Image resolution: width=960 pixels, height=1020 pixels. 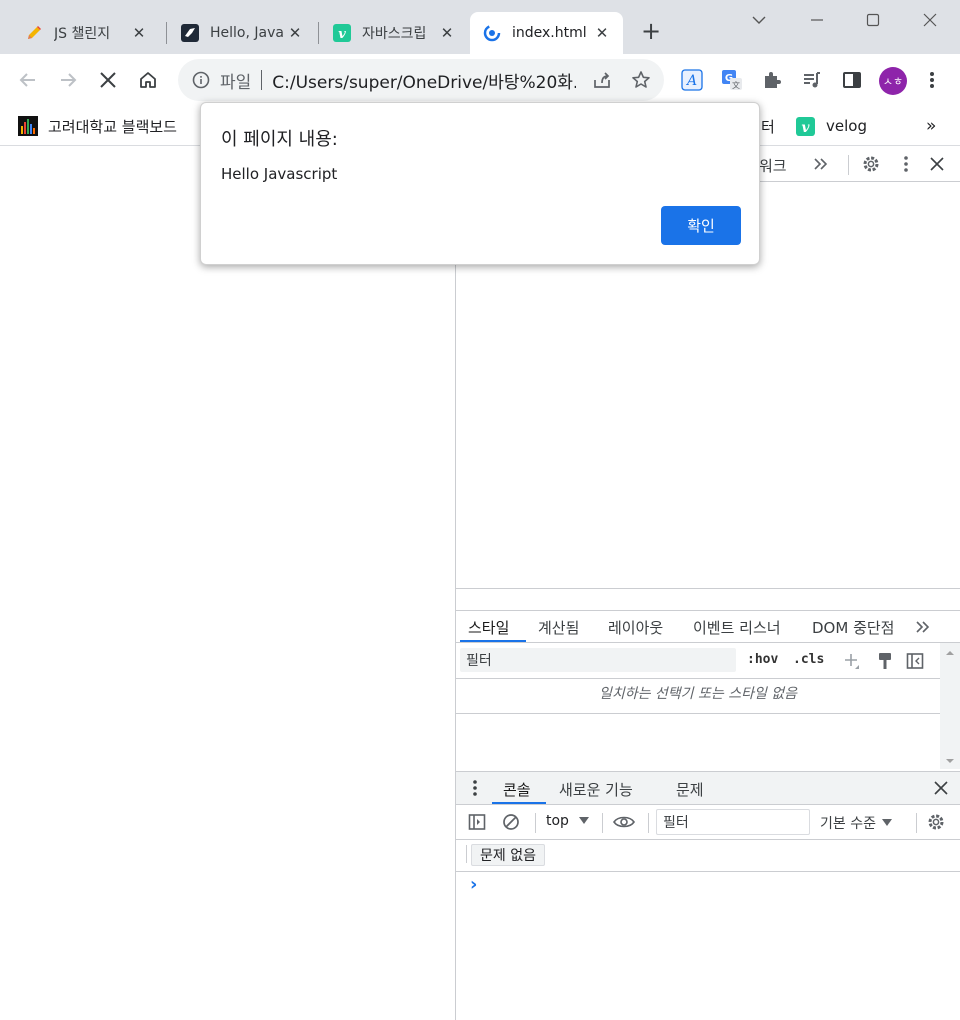 What do you see at coordinates (762, 659) in the screenshot?
I see `hover-state-toggle: :hov` at bounding box center [762, 659].